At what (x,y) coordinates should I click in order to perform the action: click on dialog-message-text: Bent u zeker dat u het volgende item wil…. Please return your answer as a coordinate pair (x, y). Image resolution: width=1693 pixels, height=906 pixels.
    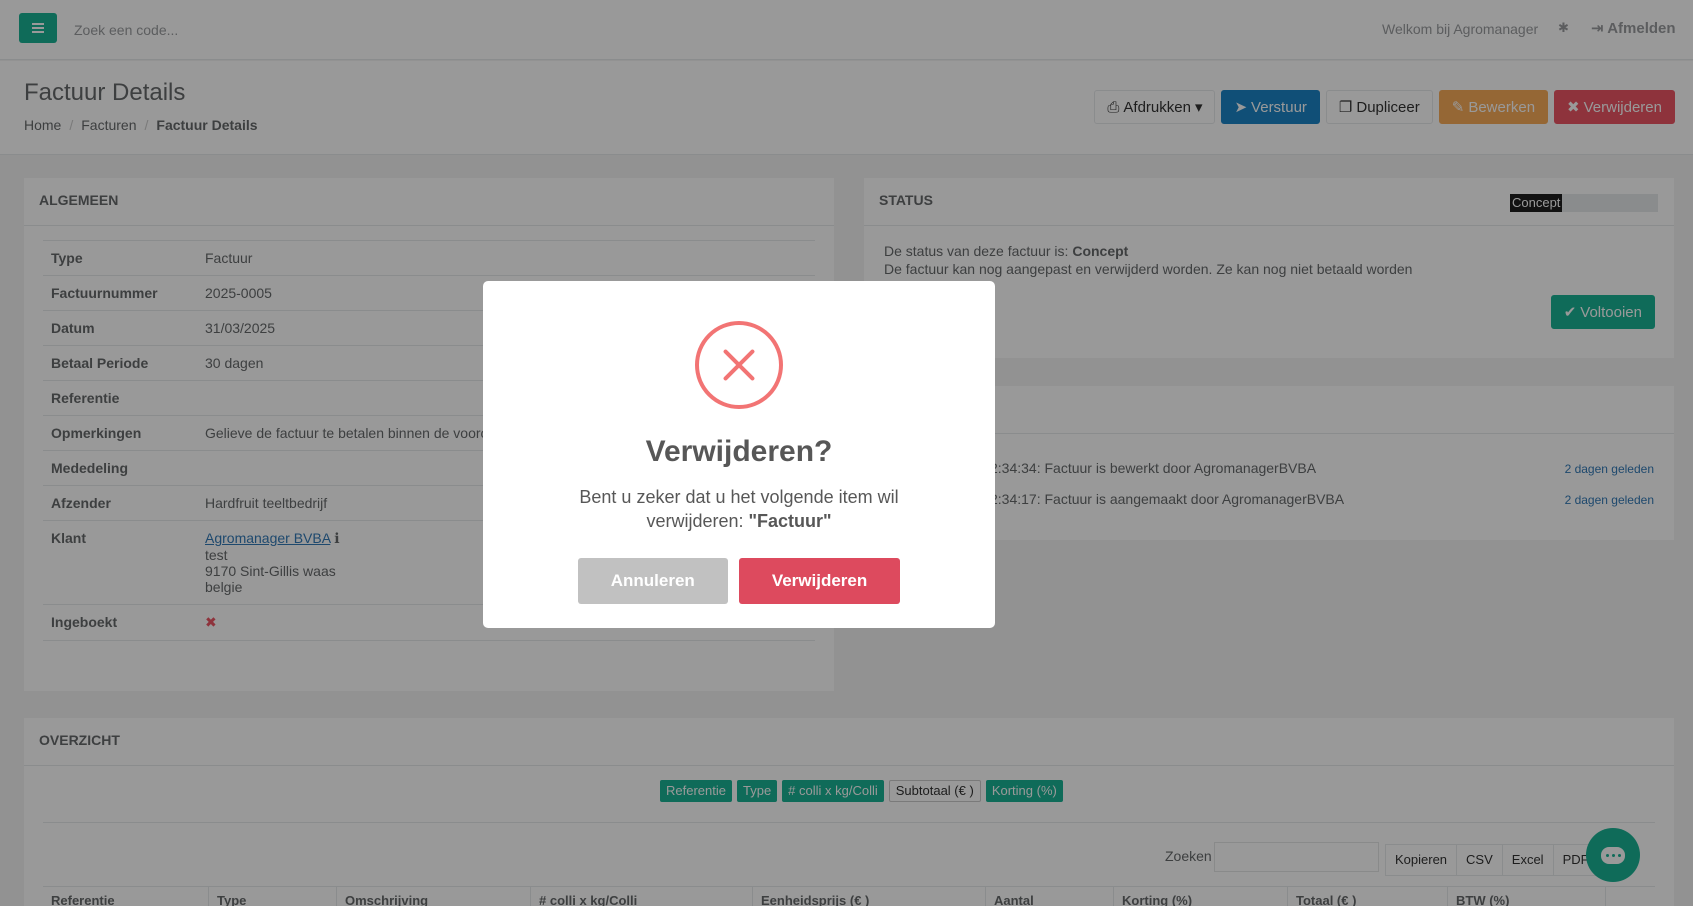
    Looking at the image, I should click on (739, 509).